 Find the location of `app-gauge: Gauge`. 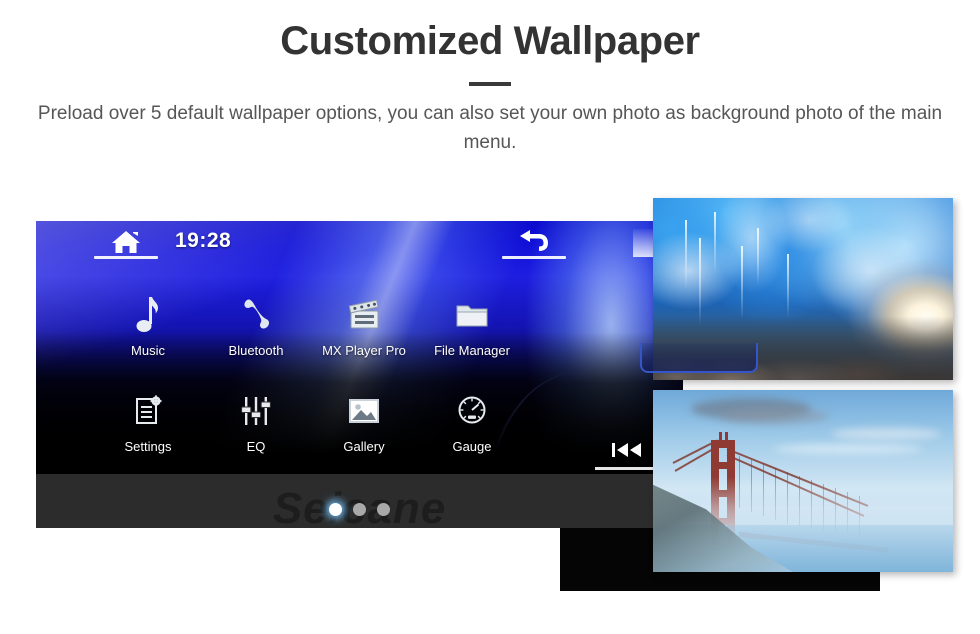

app-gauge: Gauge is located at coordinates (472, 422).